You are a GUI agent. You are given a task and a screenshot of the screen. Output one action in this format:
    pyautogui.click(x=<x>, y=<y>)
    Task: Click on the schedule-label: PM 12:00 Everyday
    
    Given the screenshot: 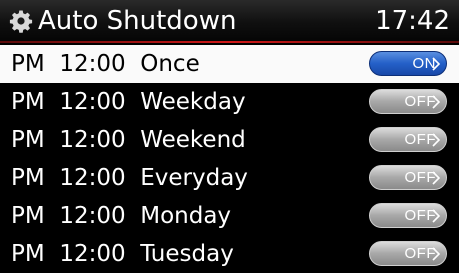 What is the action you would take?
    pyautogui.click(x=129, y=178)
    